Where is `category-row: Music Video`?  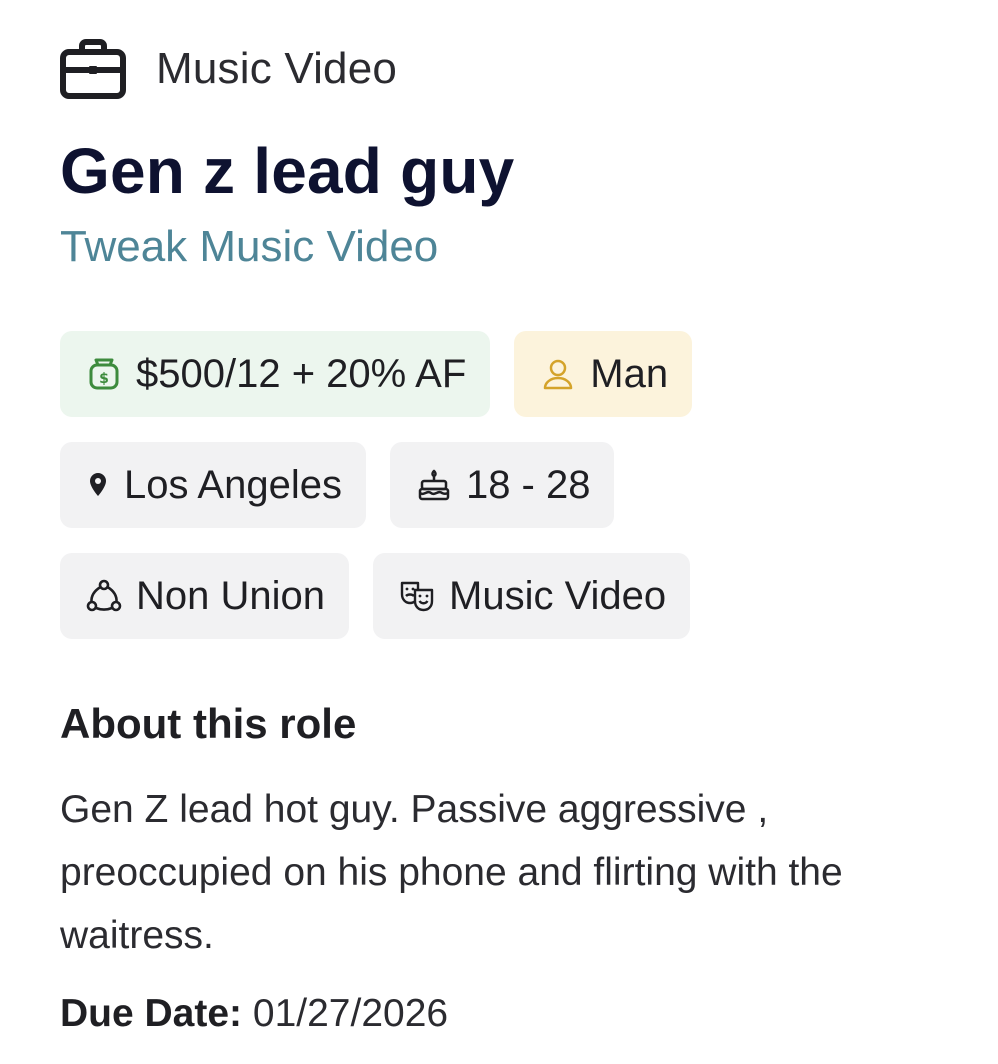 category-row: Music Video is located at coordinates (228, 69).